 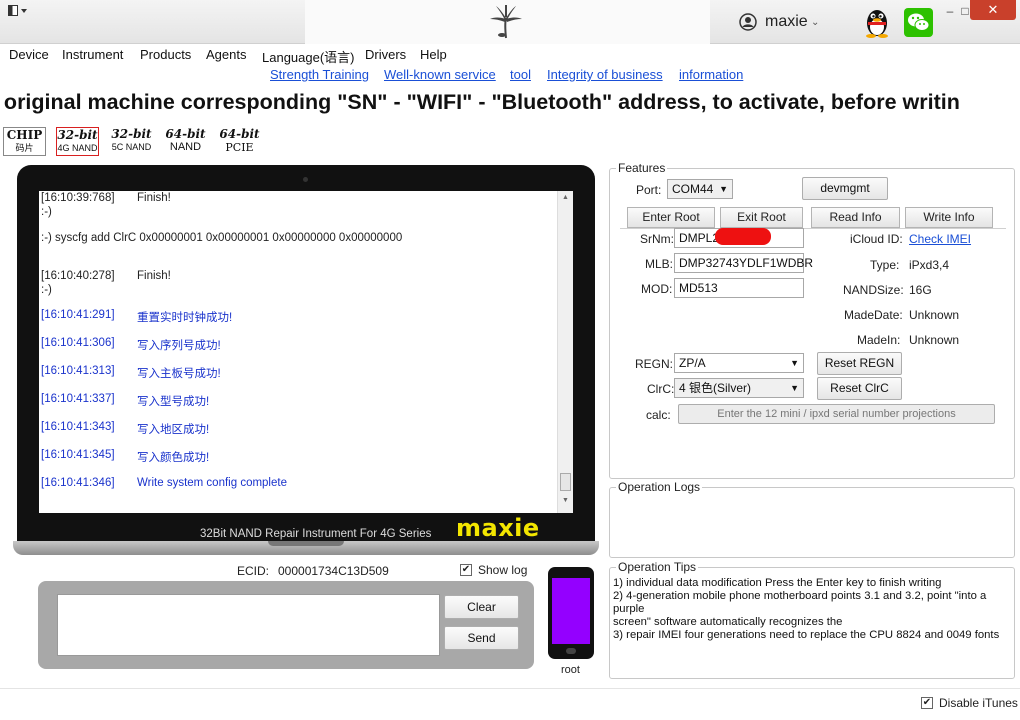 What do you see at coordinates (654, 364) in the screenshot?
I see `regn-label: REGN:` at bounding box center [654, 364].